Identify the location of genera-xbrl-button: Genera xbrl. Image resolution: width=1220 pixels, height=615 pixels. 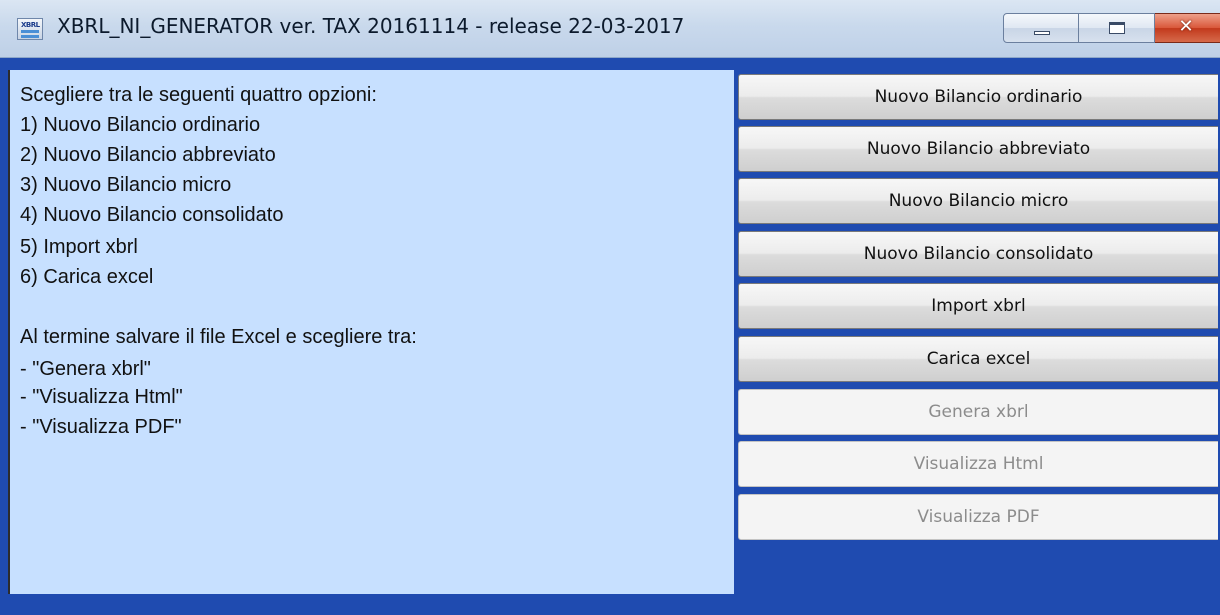
(978, 412).